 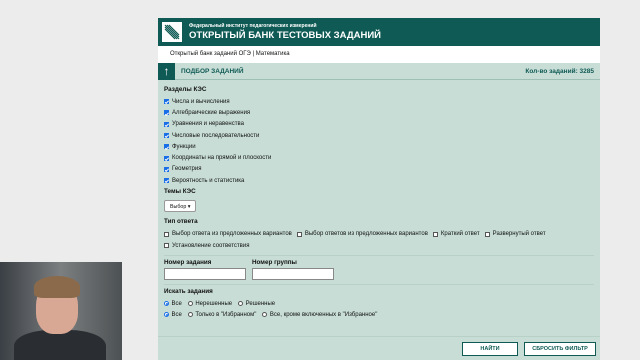 What do you see at coordinates (379, 246) in the screenshot?
I see `answer-type-row: Установление соответствия` at bounding box center [379, 246].